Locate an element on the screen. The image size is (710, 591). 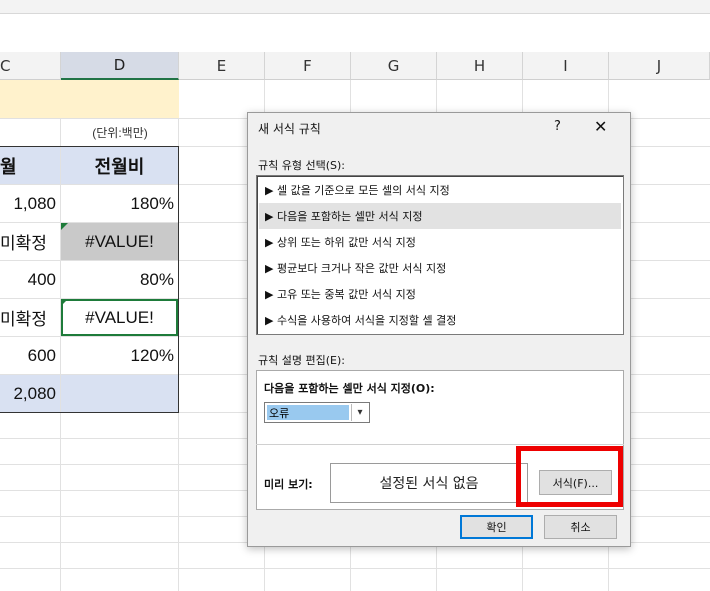
chevron-down-icon: ▾ is located at coordinates (359, 412).